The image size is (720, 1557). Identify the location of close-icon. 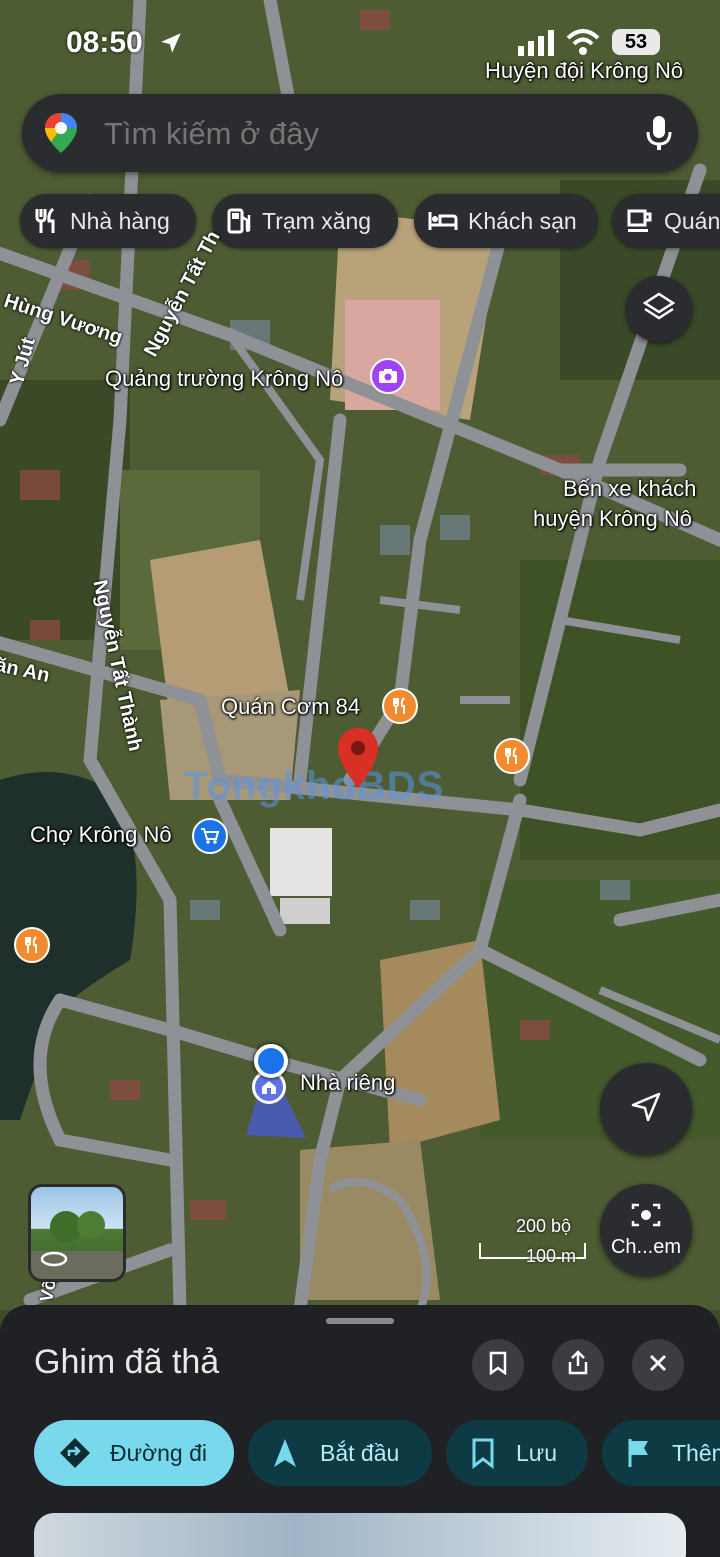
(658, 1365).